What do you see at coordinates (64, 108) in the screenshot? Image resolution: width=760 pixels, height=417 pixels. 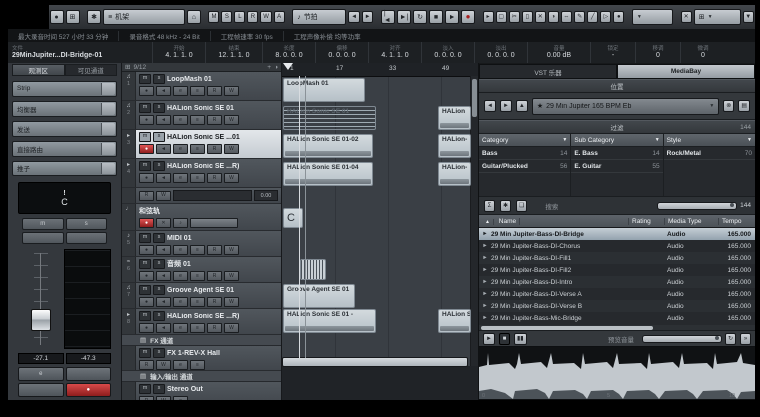 I see `rack-eq: 均衡器` at bounding box center [64, 108].